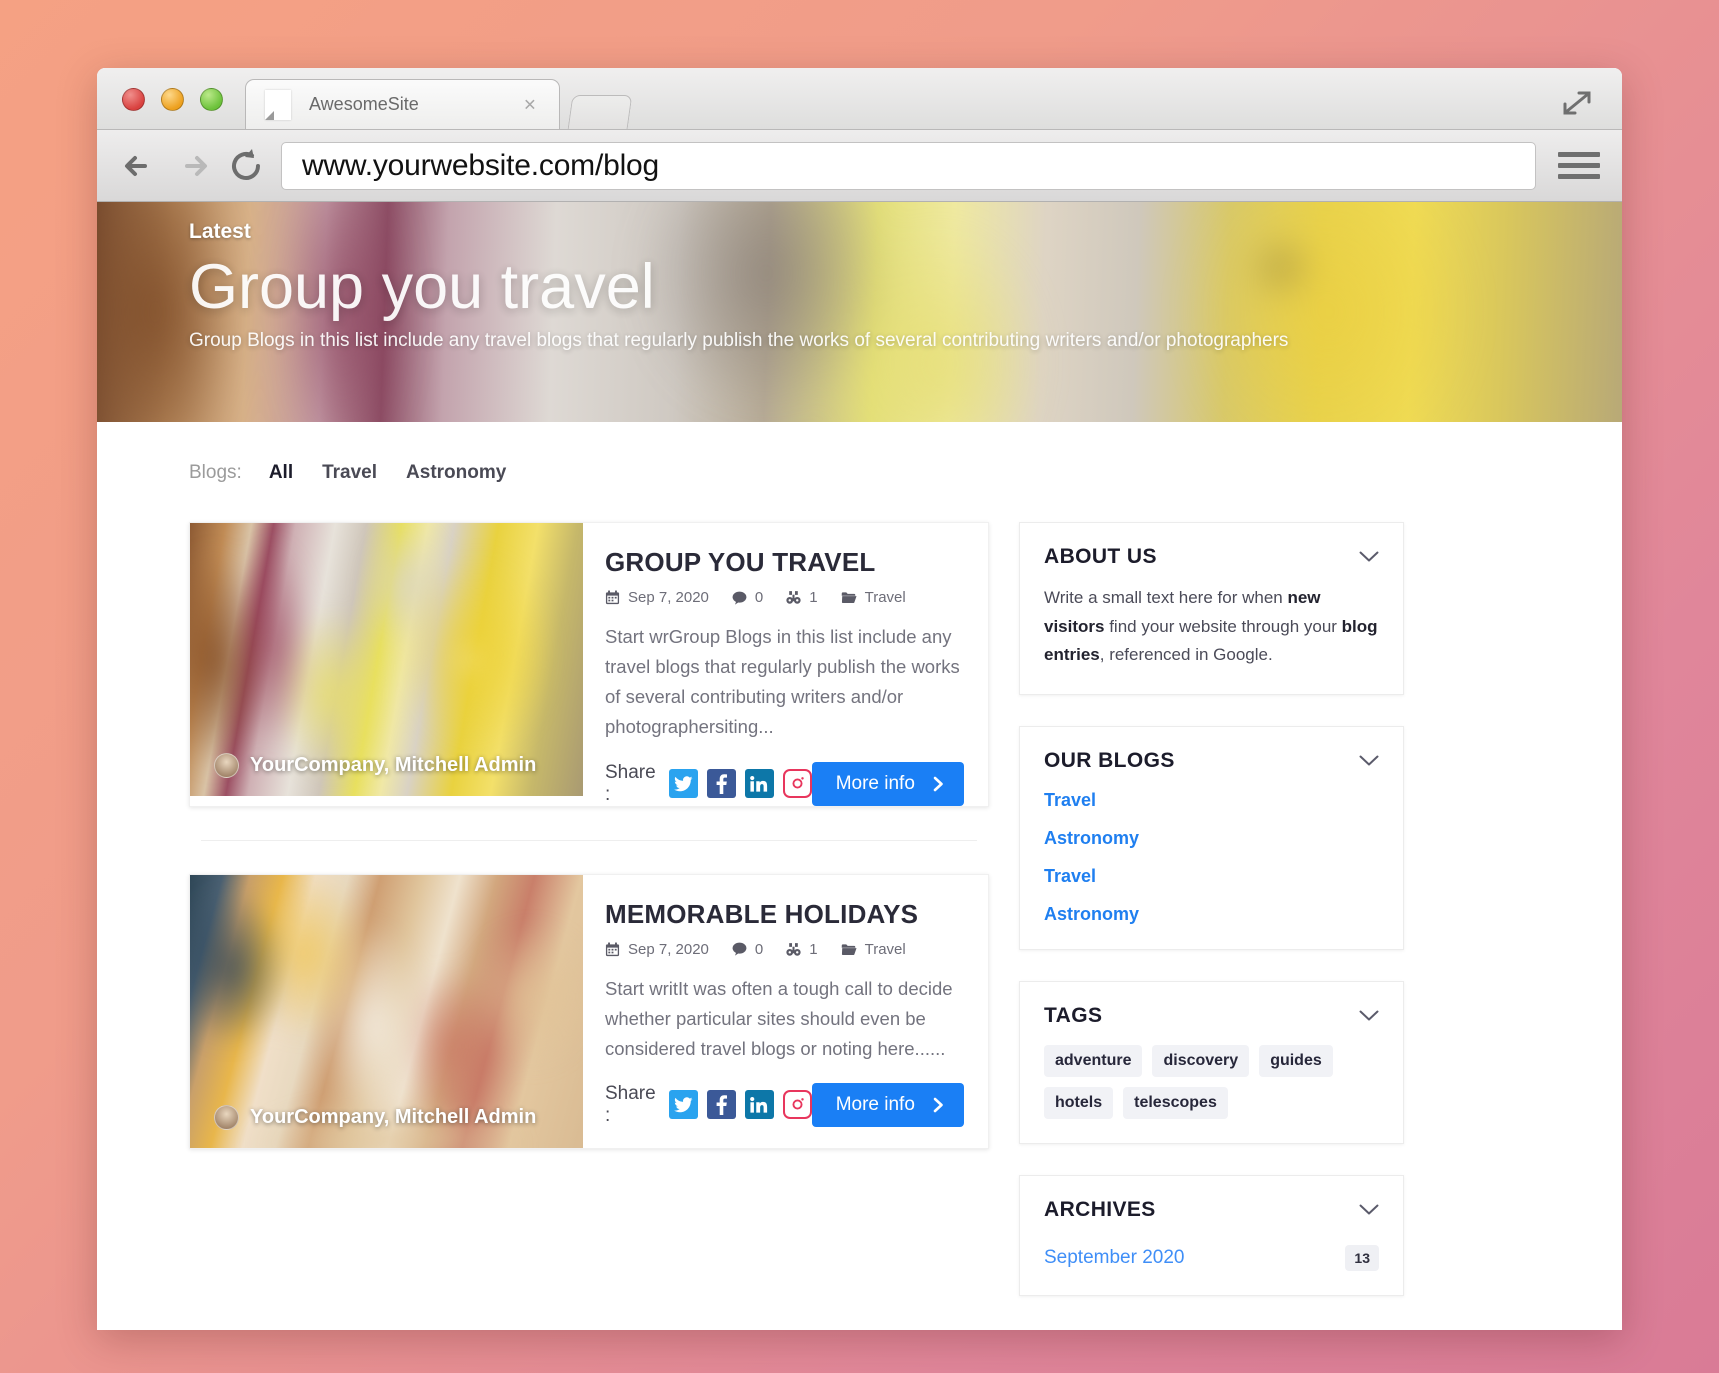 The image size is (1719, 1373). Describe the element at coordinates (456, 473) in the screenshot. I see `filter-item-astronomy: Astronomy` at that location.